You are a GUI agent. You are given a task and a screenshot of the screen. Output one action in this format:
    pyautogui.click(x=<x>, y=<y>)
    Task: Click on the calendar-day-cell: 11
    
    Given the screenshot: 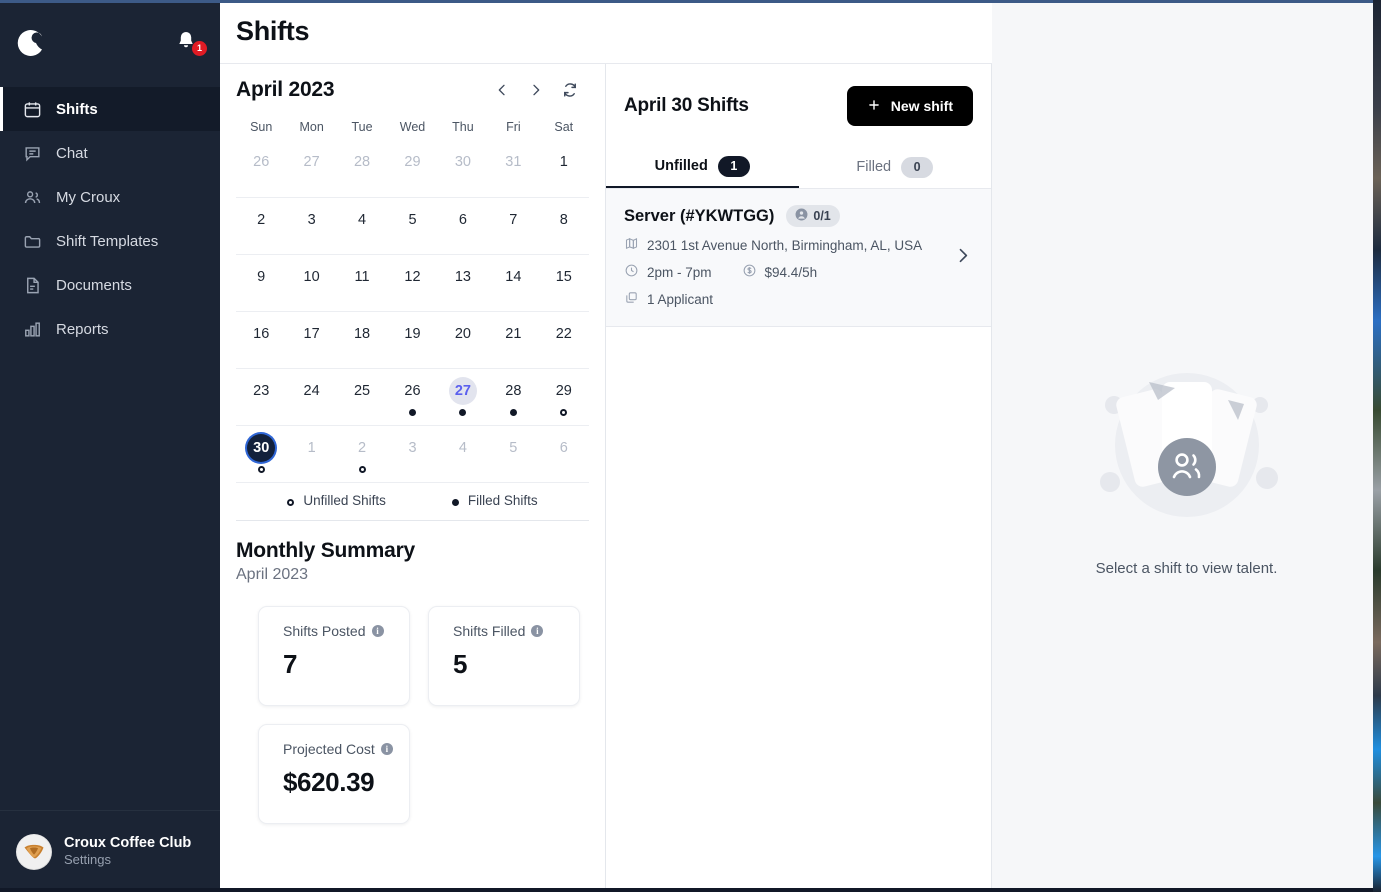 What is the action you would take?
    pyautogui.click(x=362, y=283)
    